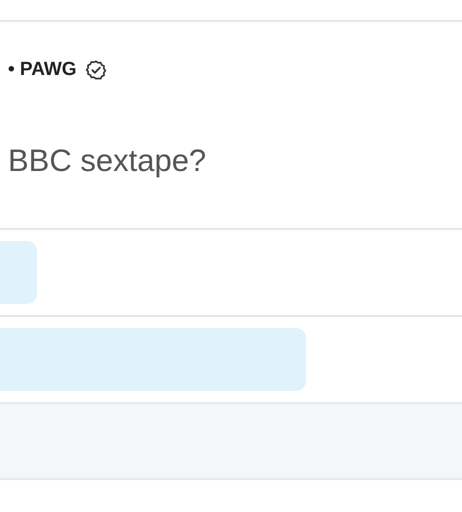 The image size is (462, 512). What do you see at coordinates (42, 70) in the screenshot?
I see `author-name: • PAWG` at bounding box center [42, 70].